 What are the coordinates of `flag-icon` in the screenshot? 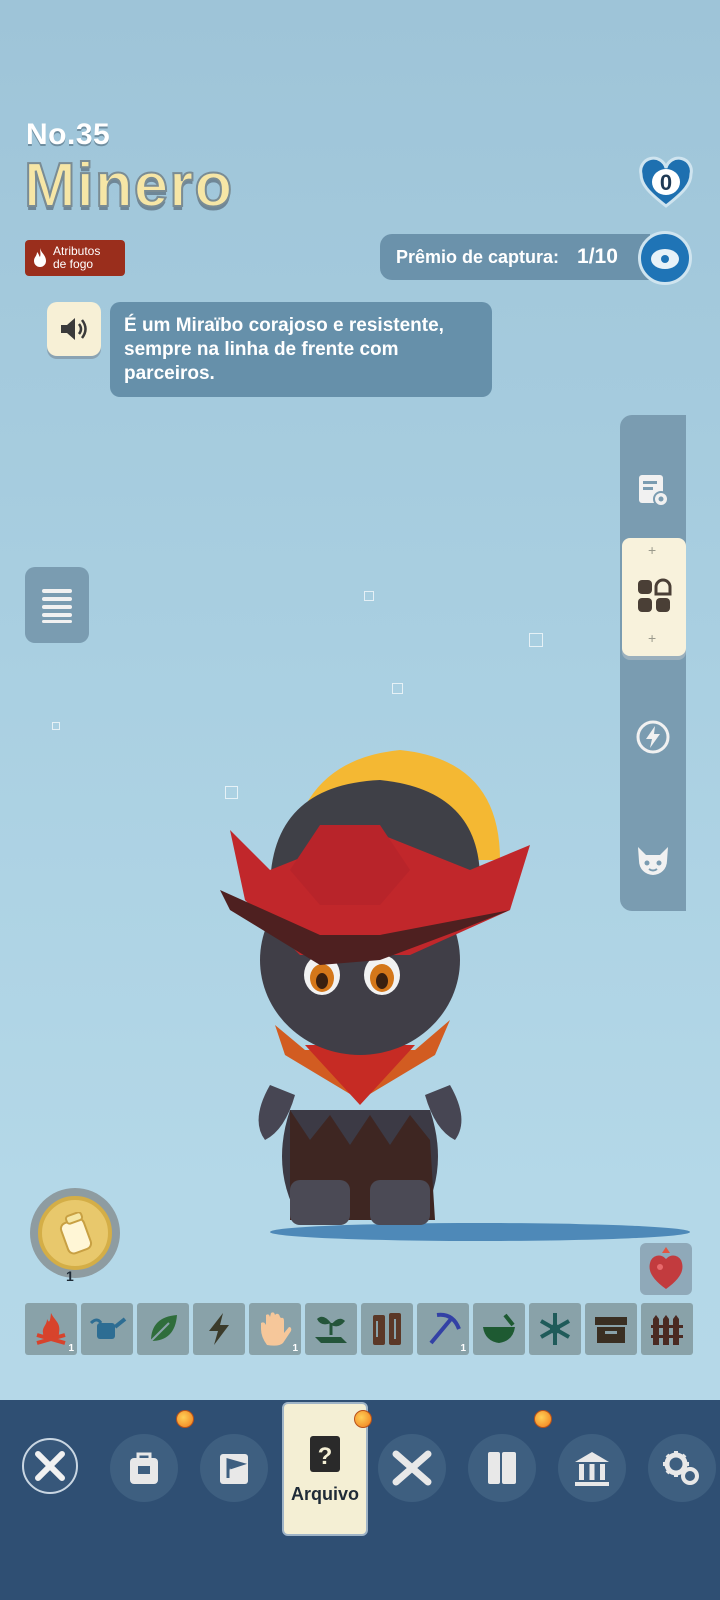 It's located at (234, 1469).